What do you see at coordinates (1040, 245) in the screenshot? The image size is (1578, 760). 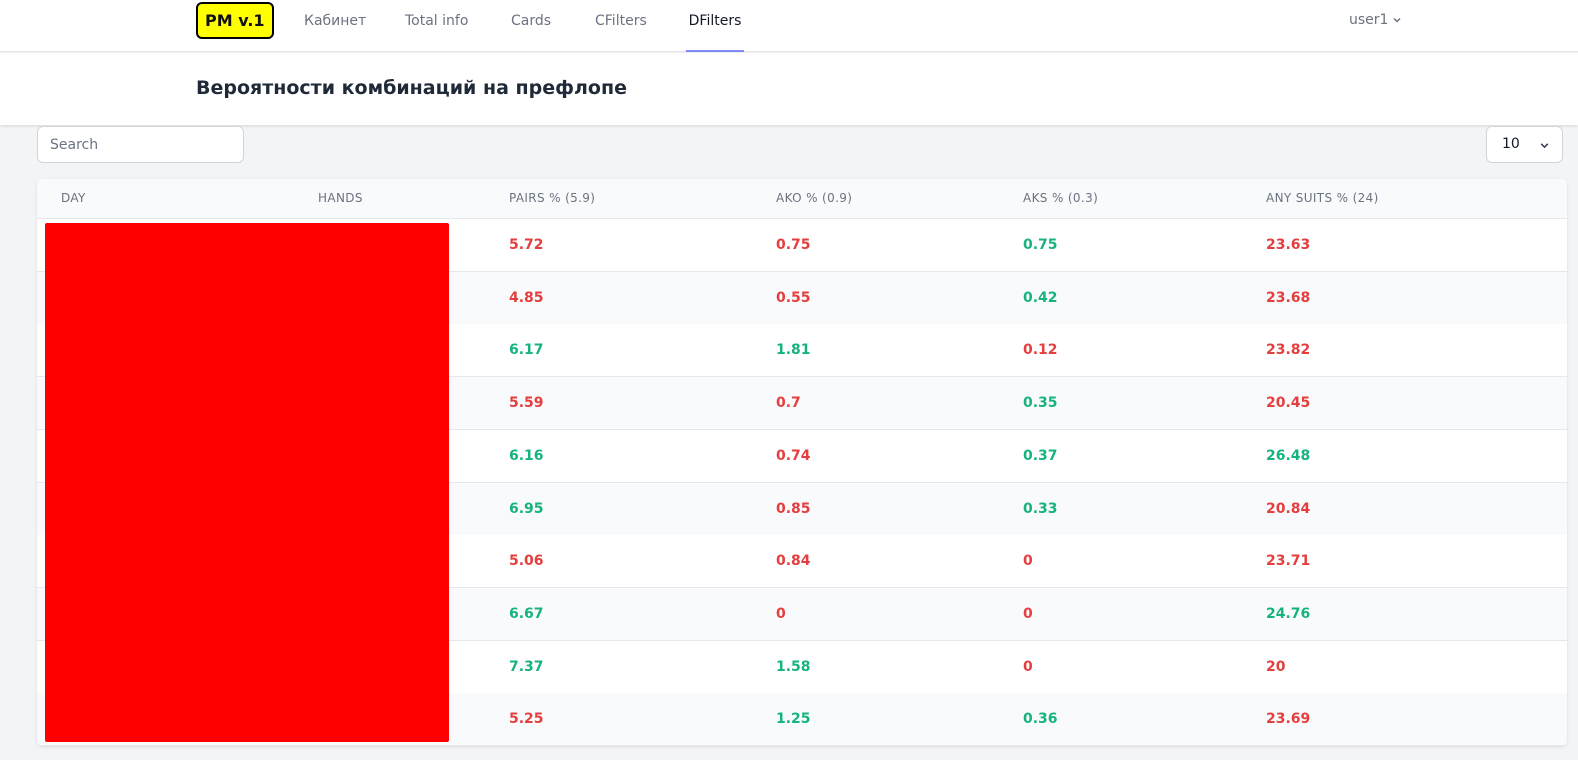 I see `cell-aks: 0.75` at bounding box center [1040, 245].